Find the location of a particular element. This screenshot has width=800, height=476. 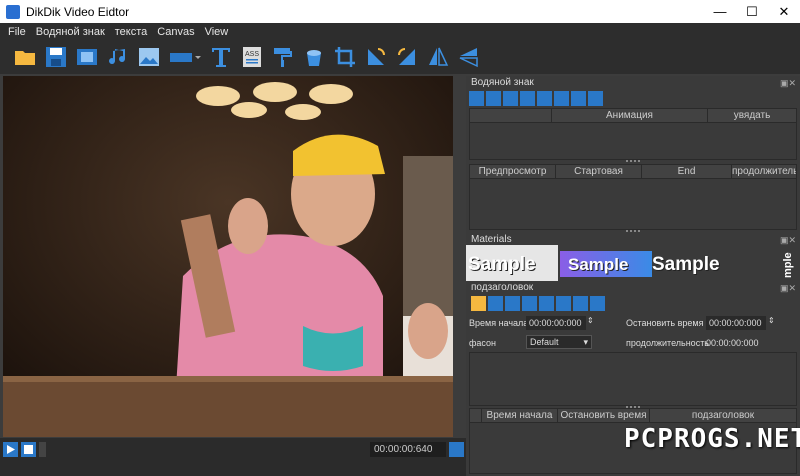

toolbar: ASS is located at coordinates (400, 57).